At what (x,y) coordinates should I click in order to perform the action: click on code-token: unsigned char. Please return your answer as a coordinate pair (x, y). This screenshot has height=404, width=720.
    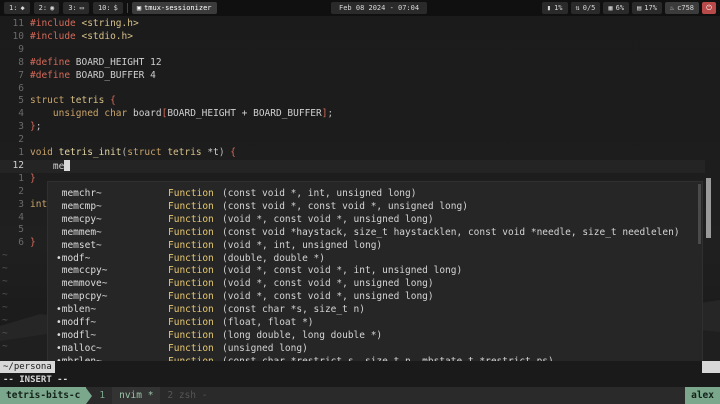
    Looking at the image, I should click on (92, 114).